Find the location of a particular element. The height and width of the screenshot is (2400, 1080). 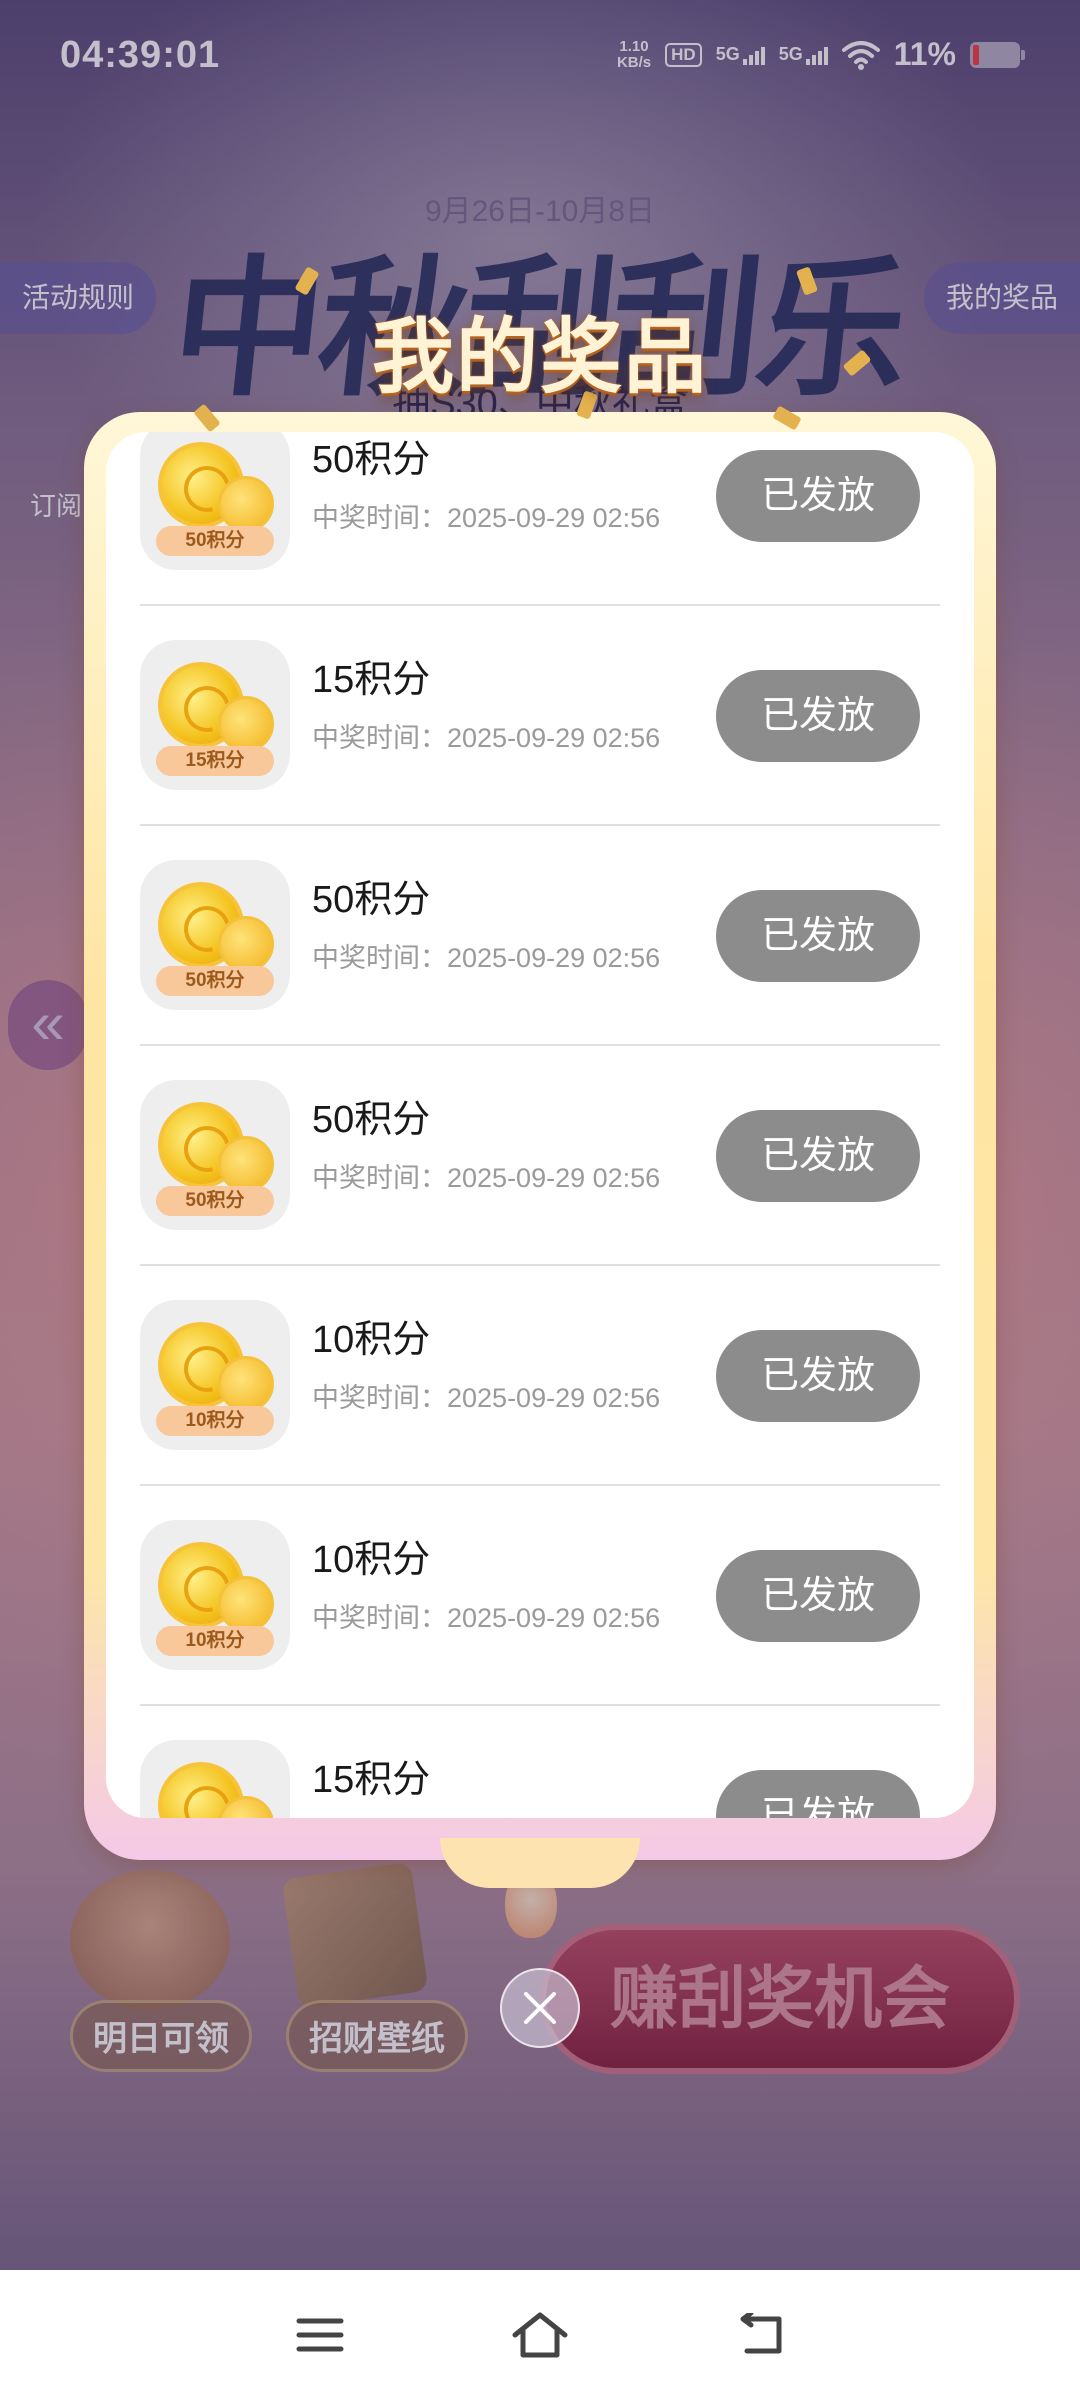

close-button is located at coordinates (540, 2008).